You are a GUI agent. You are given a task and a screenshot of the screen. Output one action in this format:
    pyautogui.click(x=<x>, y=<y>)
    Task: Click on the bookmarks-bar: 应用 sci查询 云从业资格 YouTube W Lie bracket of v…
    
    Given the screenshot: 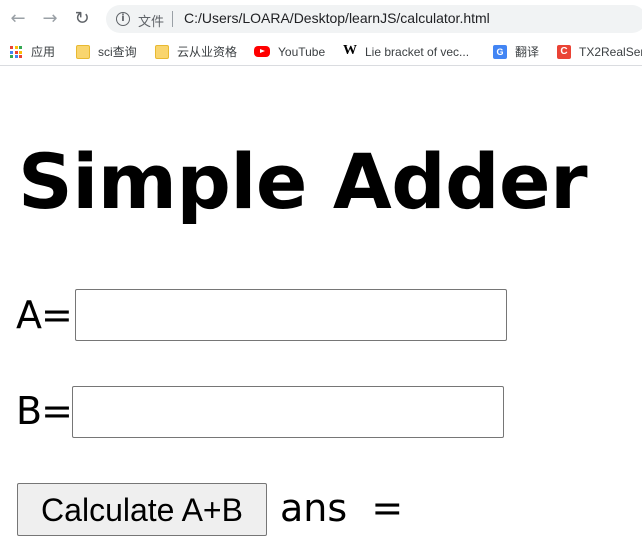 What is the action you would take?
    pyautogui.click(x=321, y=52)
    